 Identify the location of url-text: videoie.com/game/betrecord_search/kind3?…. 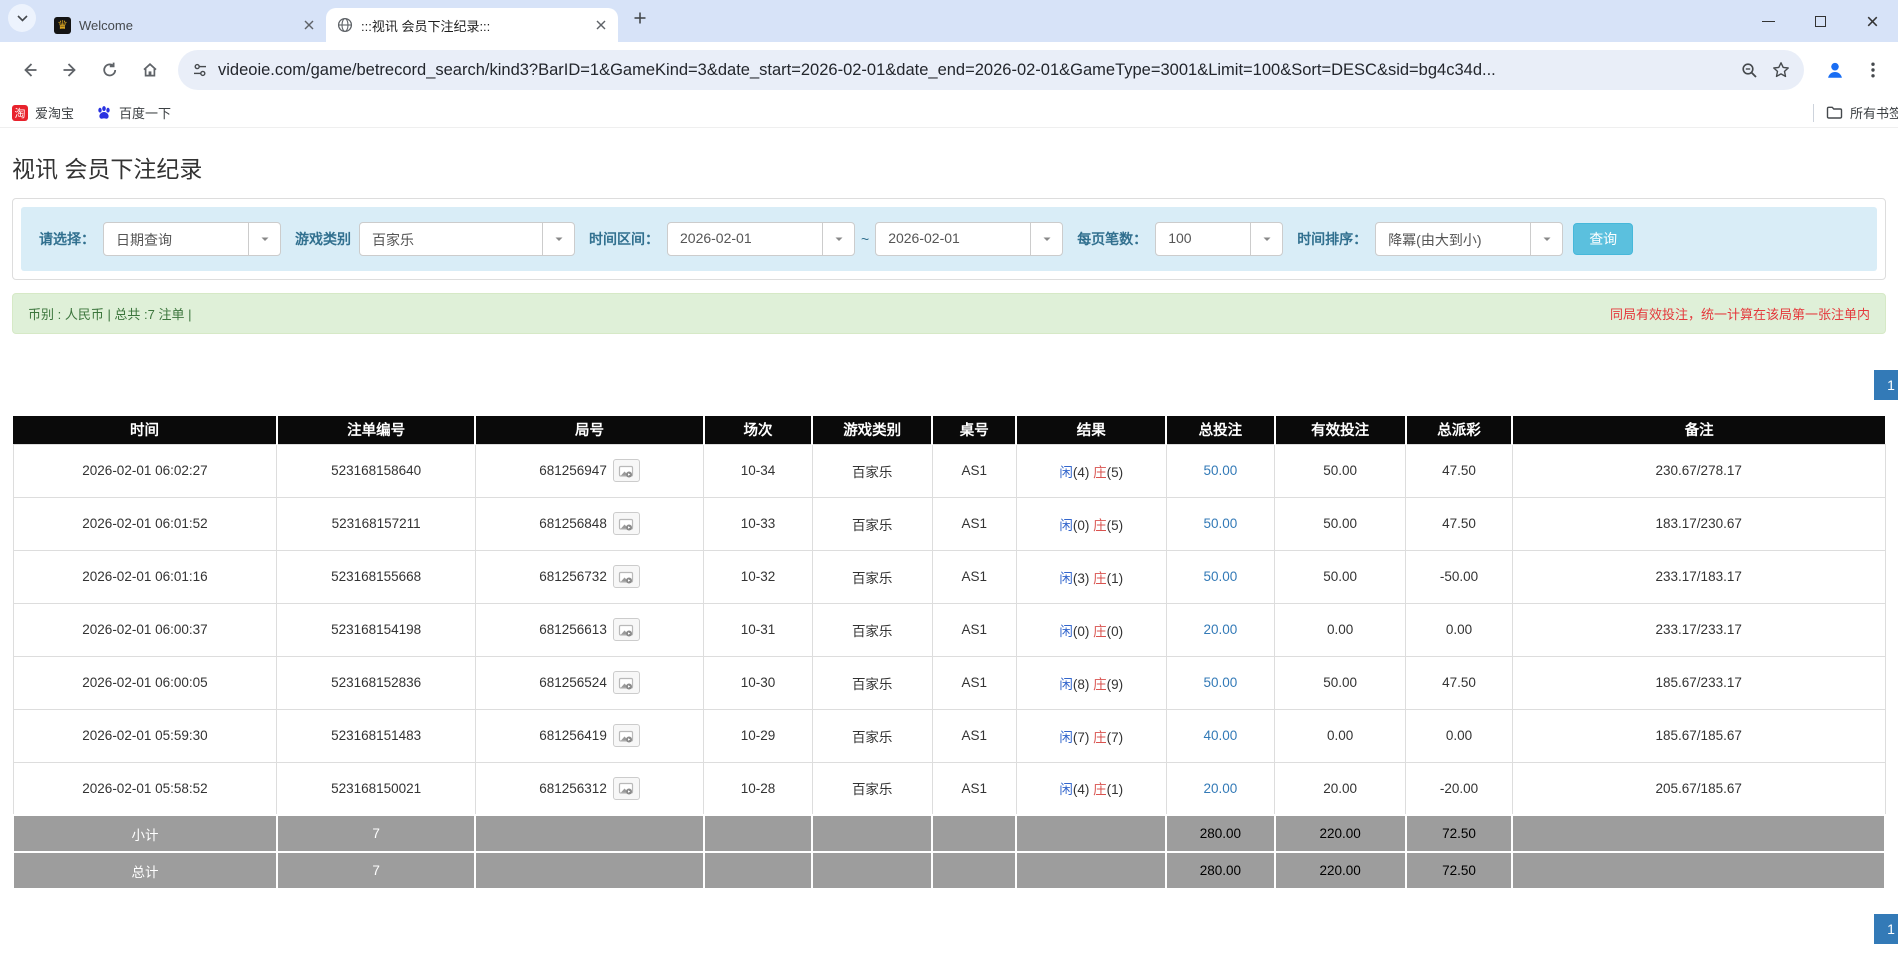
(857, 70).